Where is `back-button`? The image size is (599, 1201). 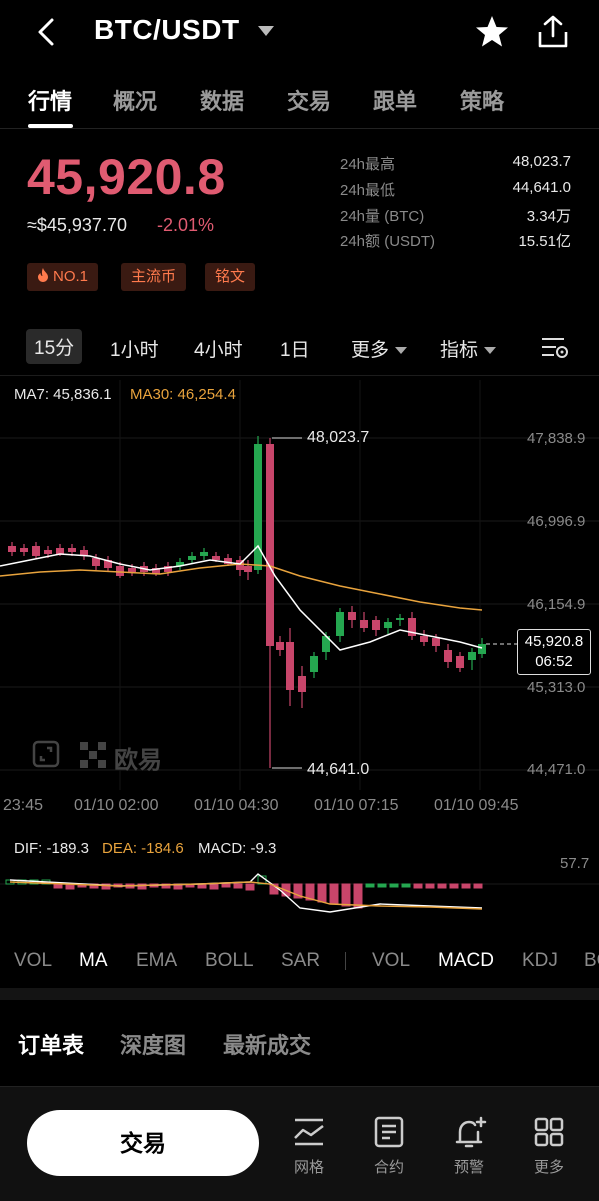
back-button is located at coordinates (48, 32).